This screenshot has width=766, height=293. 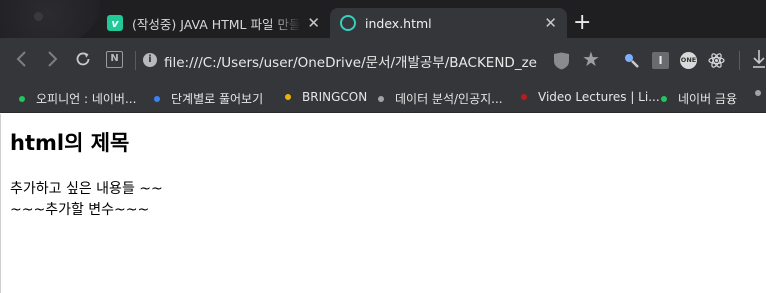 What do you see at coordinates (716, 60) in the screenshot?
I see `react-devtools-icon` at bounding box center [716, 60].